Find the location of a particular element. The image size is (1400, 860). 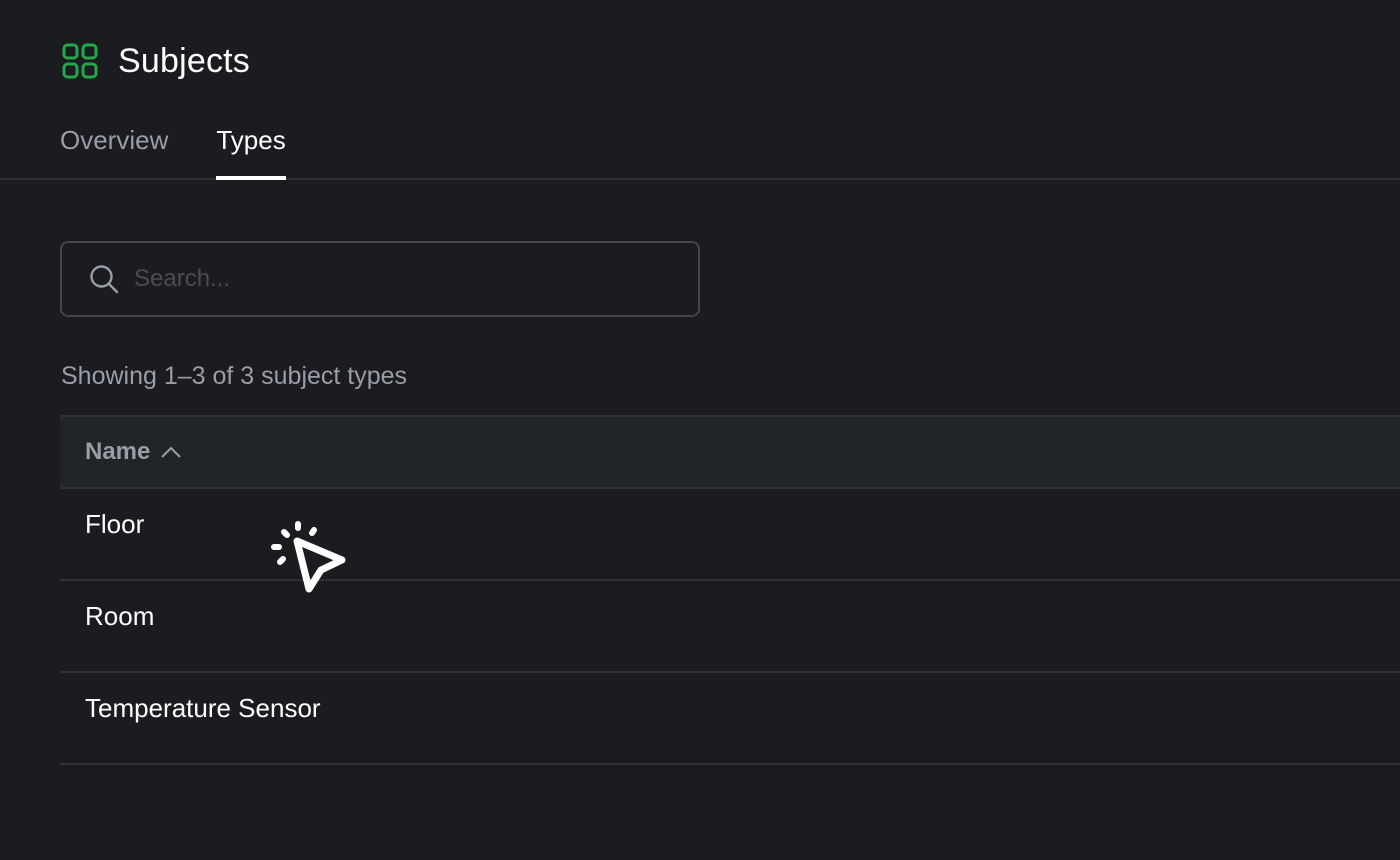

row-name: Floor is located at coordinates (115, 523).